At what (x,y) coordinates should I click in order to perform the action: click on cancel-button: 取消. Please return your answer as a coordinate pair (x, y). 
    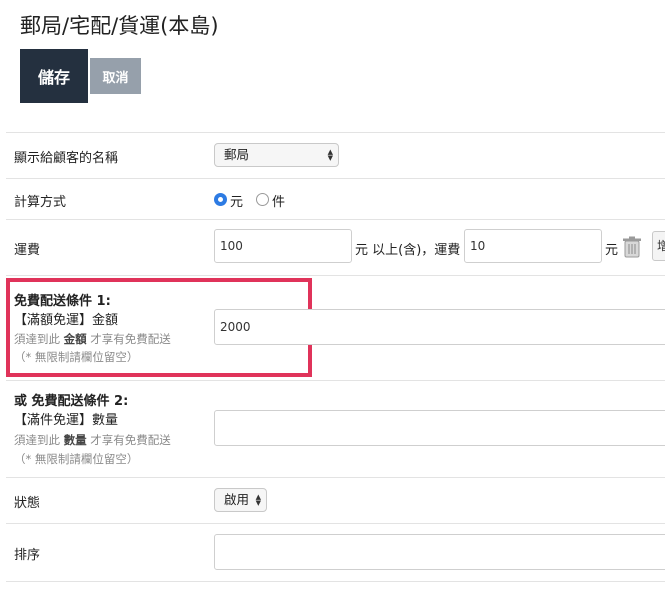
    Looking at the image, I should click on (115, 76).